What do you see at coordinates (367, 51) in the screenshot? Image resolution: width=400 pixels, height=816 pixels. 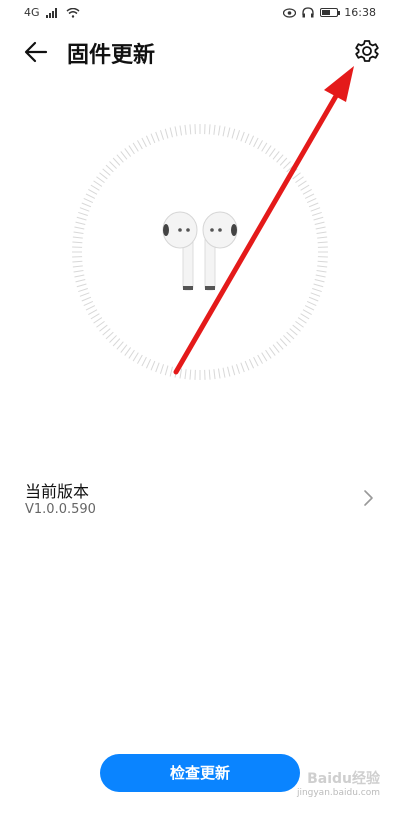 I see `gear-icon` at bounding box center [367, 51].